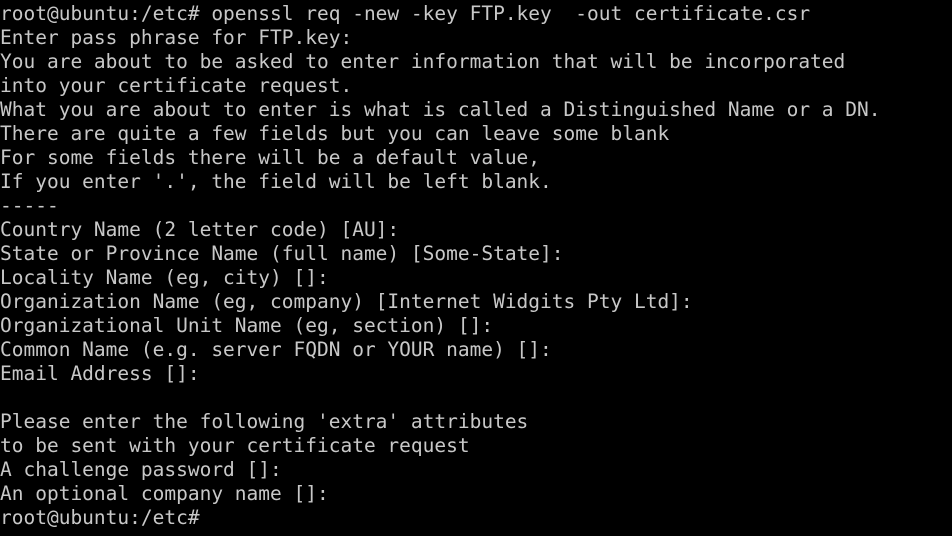 The image size is (952, 536). I want to click on terminal-line-challenge-password: A challenge password []:, so click(141, 469).